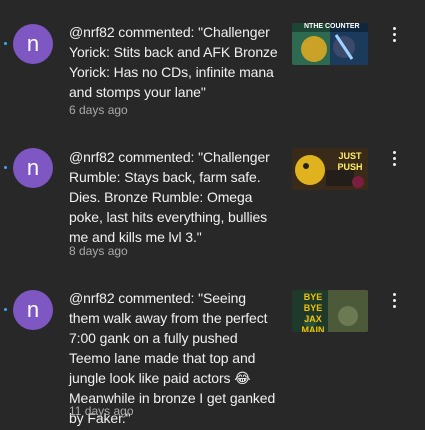  What do you see at coordinates (332, 26) in the screenshot?
I see `thumbnail-caption: NTHE COUNTER` at bounding box center [332, 26].